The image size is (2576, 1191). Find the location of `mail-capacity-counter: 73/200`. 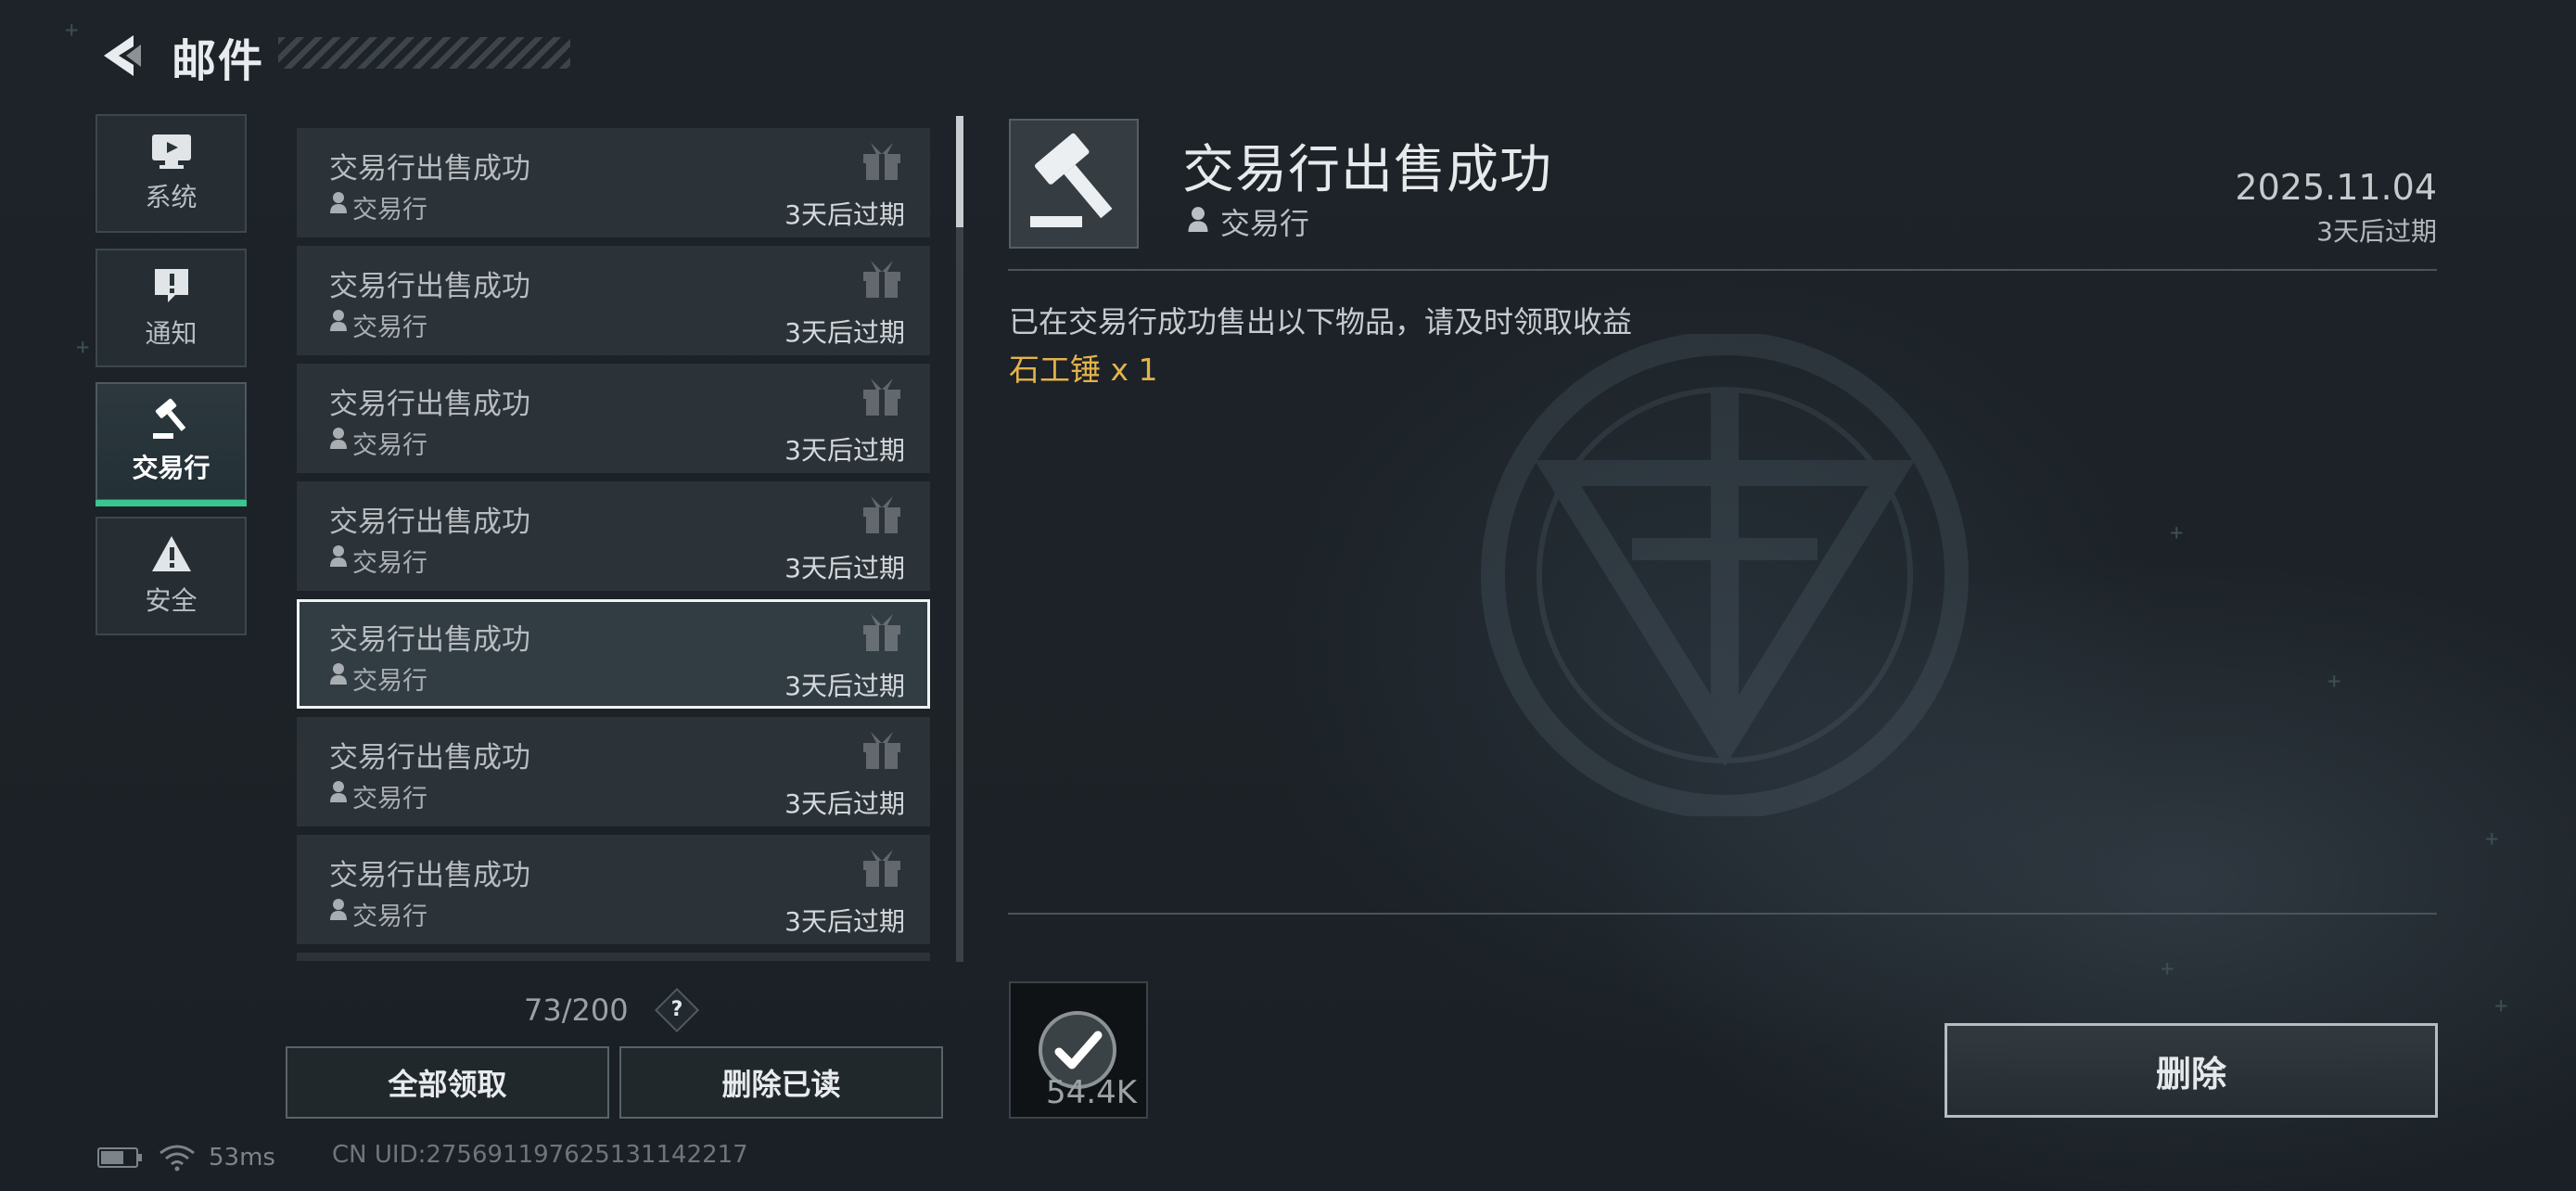

mail-capacity-counter: 73/200 is located at coordinates (576, 1010).